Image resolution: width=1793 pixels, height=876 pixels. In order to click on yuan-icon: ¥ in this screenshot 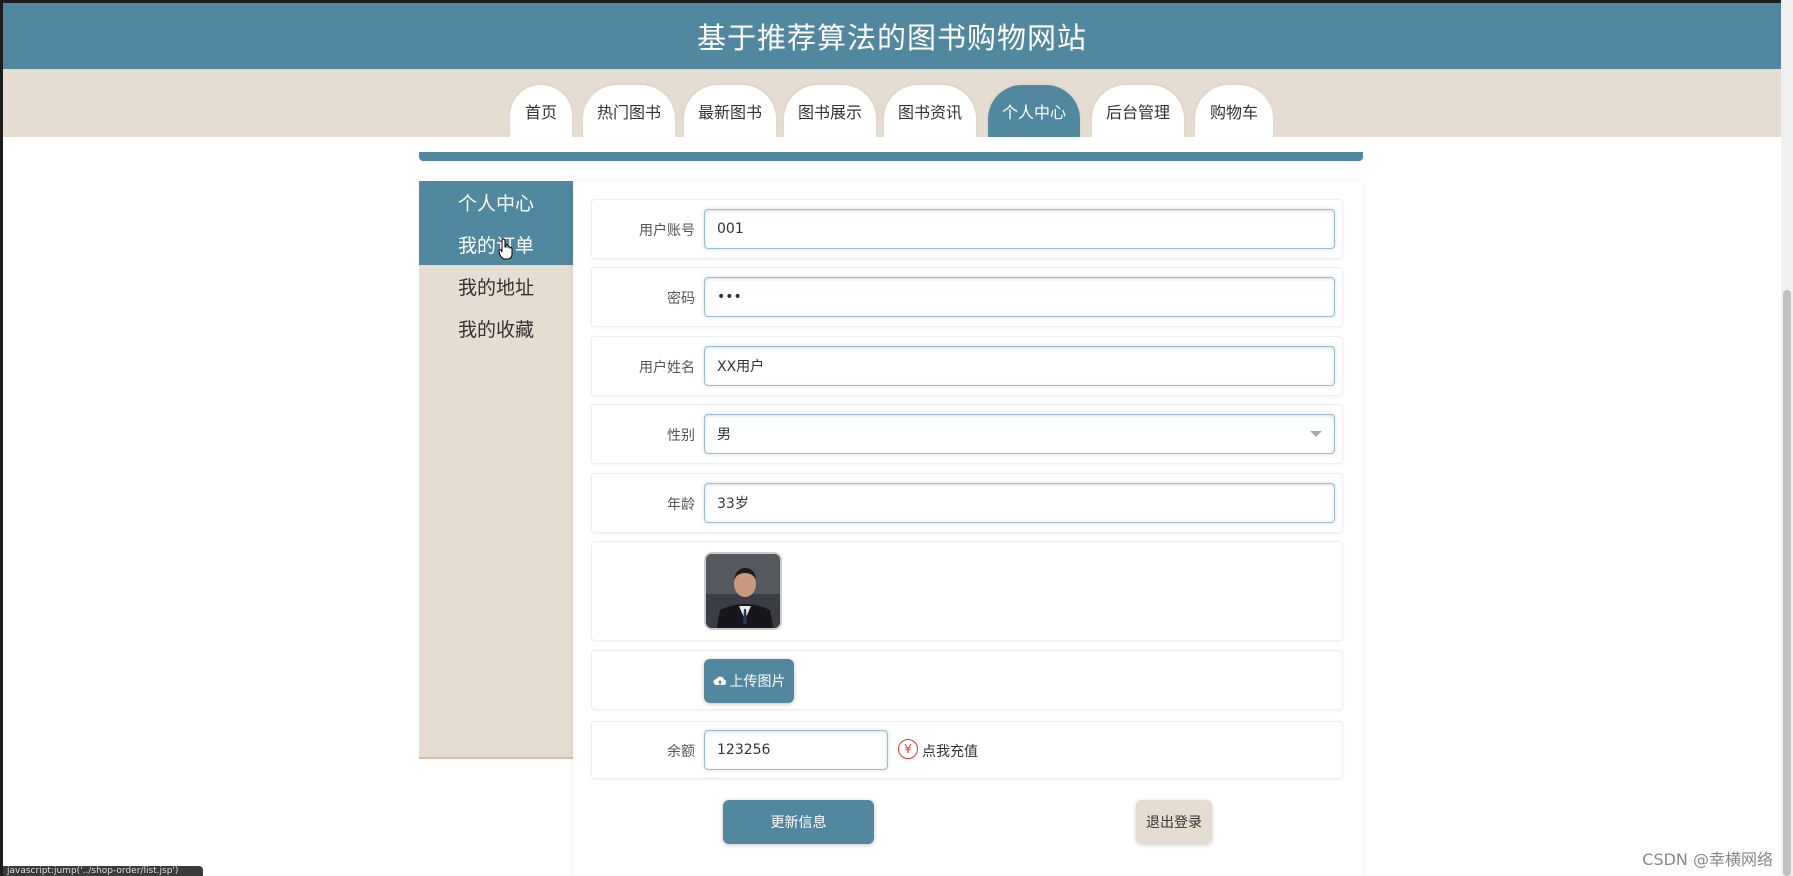, I will do `click(908, 749)`.